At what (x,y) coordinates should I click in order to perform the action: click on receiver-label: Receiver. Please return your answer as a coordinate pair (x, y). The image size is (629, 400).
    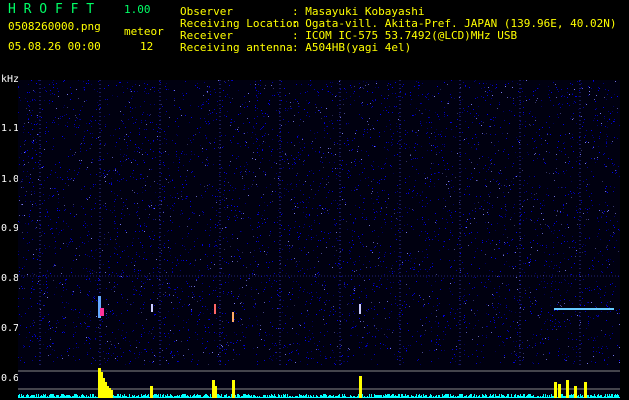
    Looking at the image, I should click on (206, 35).